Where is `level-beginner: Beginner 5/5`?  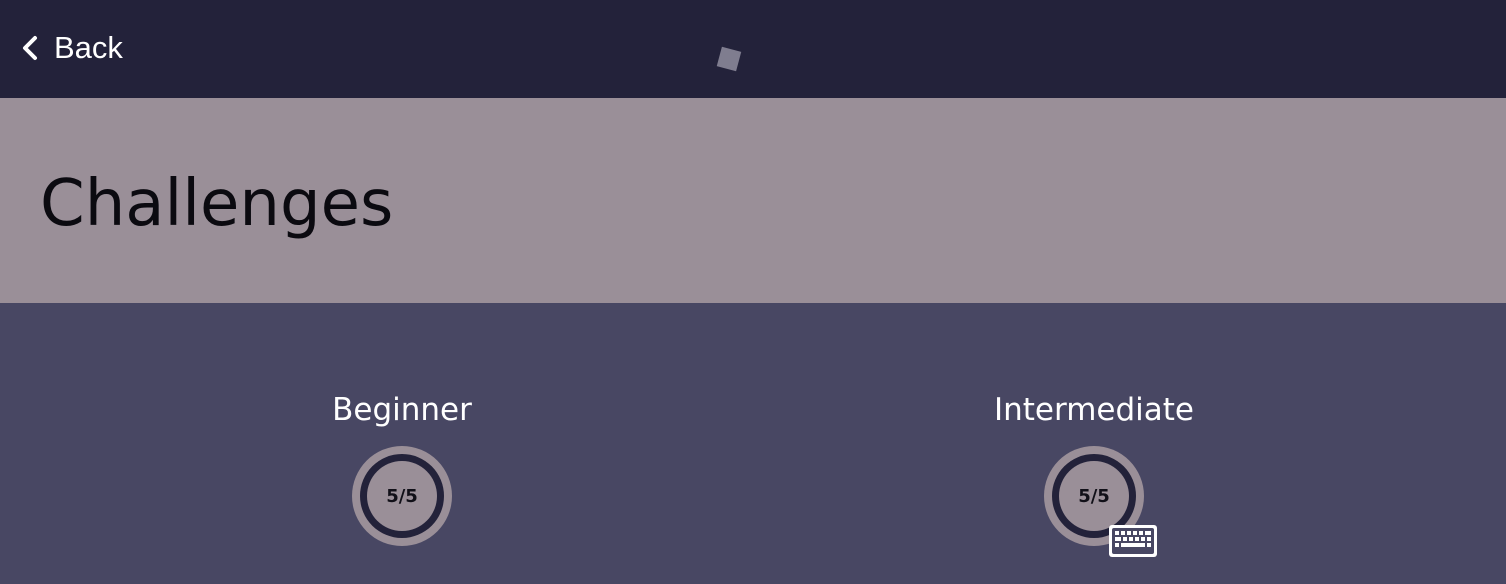 level-beginner: Beginner 5/5 is located at coordinates (402, 468).